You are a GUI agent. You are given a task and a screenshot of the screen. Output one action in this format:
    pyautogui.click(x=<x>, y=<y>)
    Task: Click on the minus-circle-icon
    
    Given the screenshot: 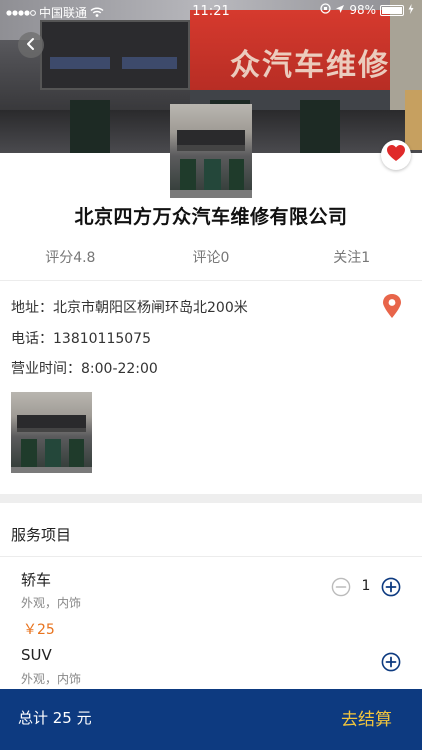 What is the action you would take?
    pyautogui.click(x=341, y=589)
    